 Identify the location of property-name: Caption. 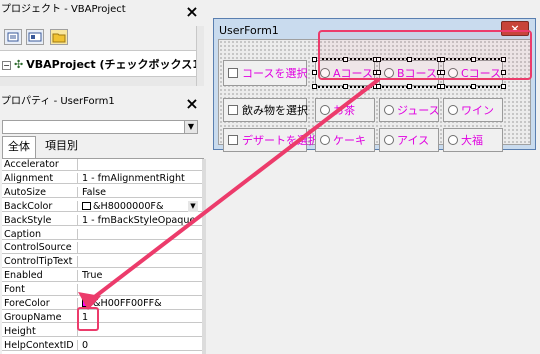
(41, 234).